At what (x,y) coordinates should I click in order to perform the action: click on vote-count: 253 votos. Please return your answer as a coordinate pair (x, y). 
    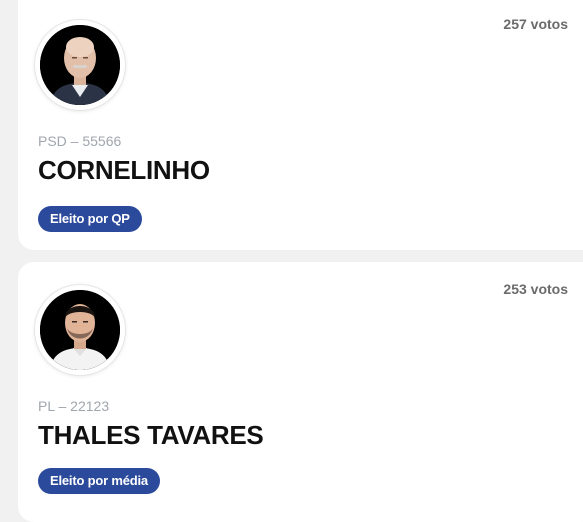
    Looking at the image, I should click on (535, 289).